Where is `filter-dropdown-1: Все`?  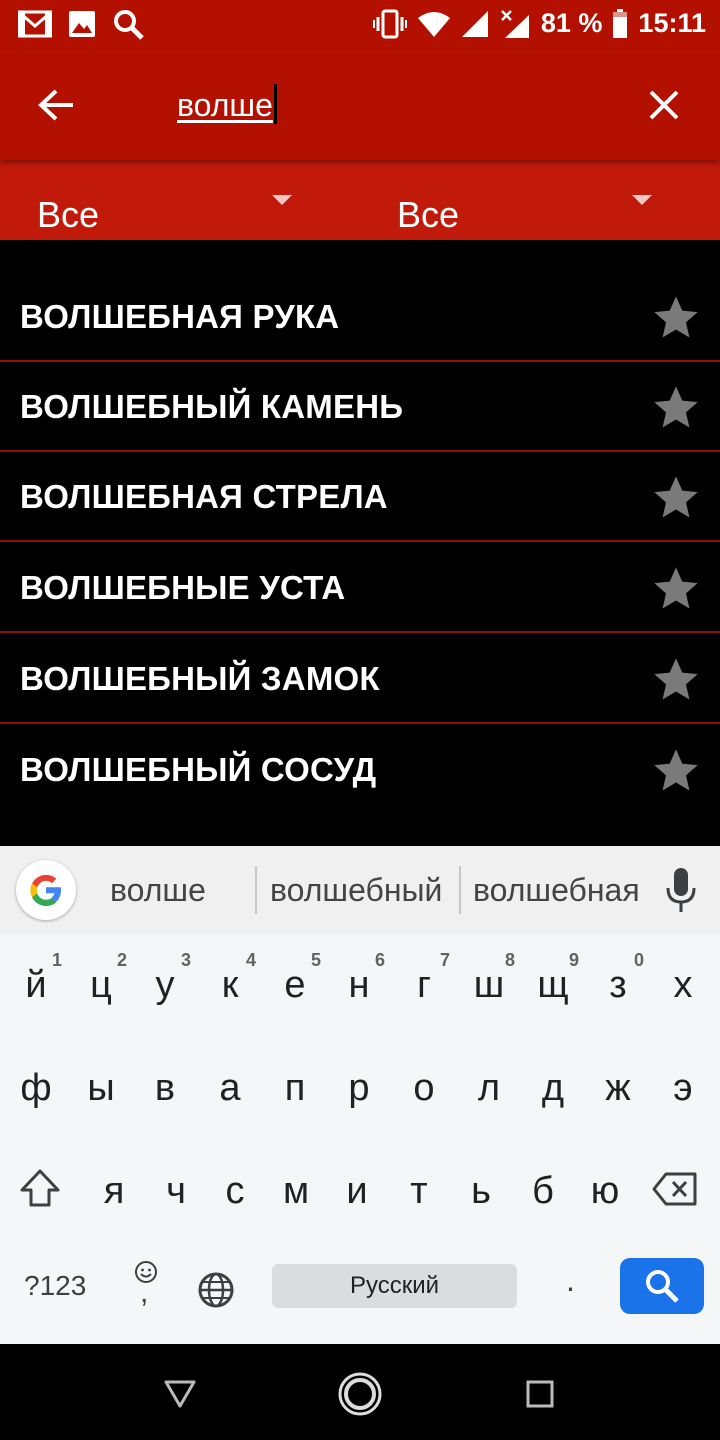
filter-dropdown-1: Все is located at coordinates (180, 200).